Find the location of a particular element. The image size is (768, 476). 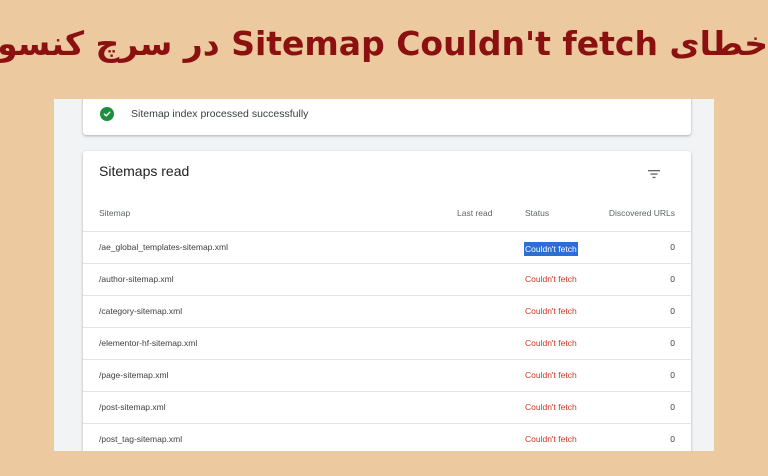

column-header-status: Status is located at coordinates (537, 213).